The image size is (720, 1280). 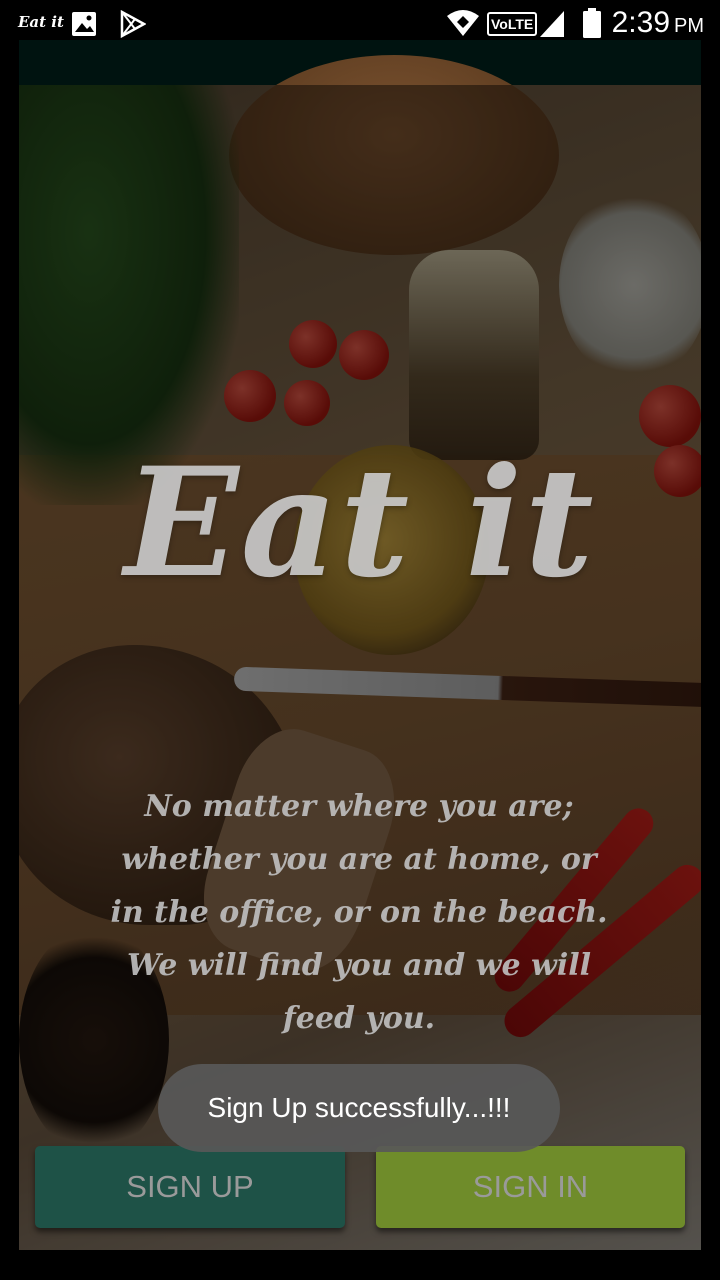 What do you see at coordinates (592, 23) in the screenshot?
I see `battery-icon` at bounding box center [592, 23].